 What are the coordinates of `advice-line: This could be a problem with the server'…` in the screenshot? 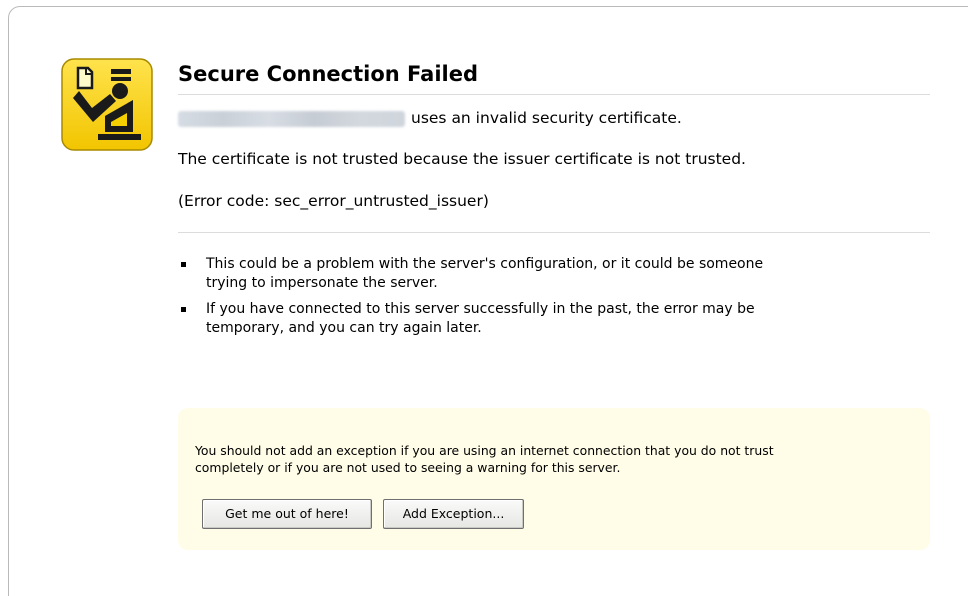 It's located at (485, 264).